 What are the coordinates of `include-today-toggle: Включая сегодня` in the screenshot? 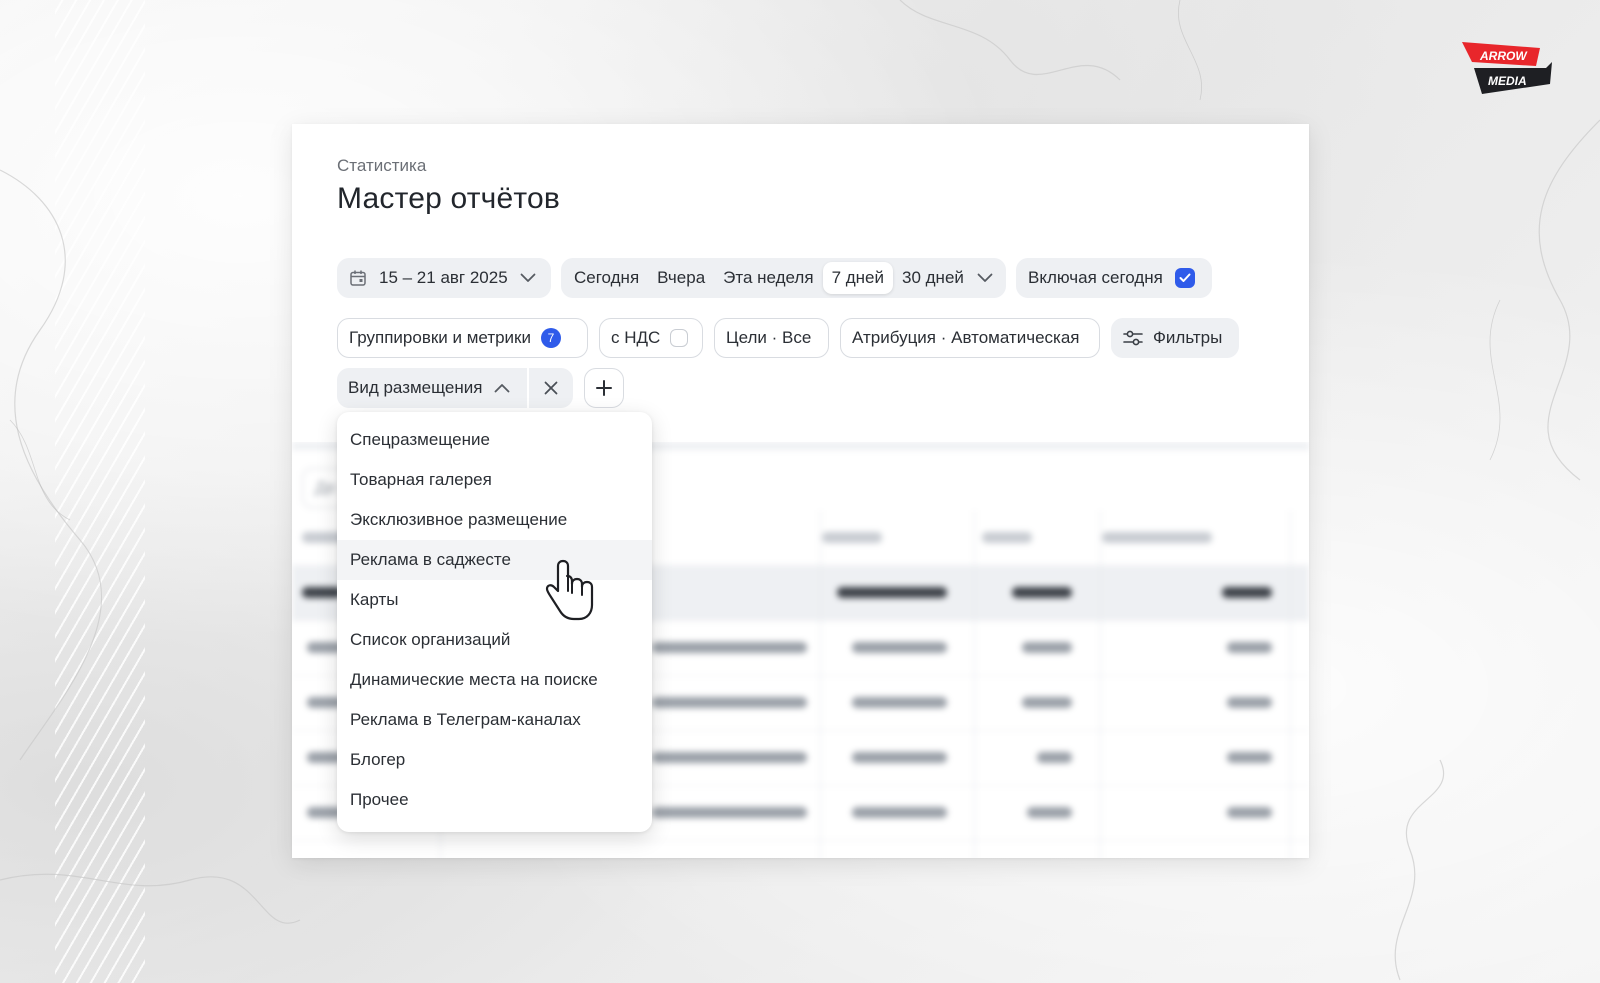 It's located at (1114, 278).